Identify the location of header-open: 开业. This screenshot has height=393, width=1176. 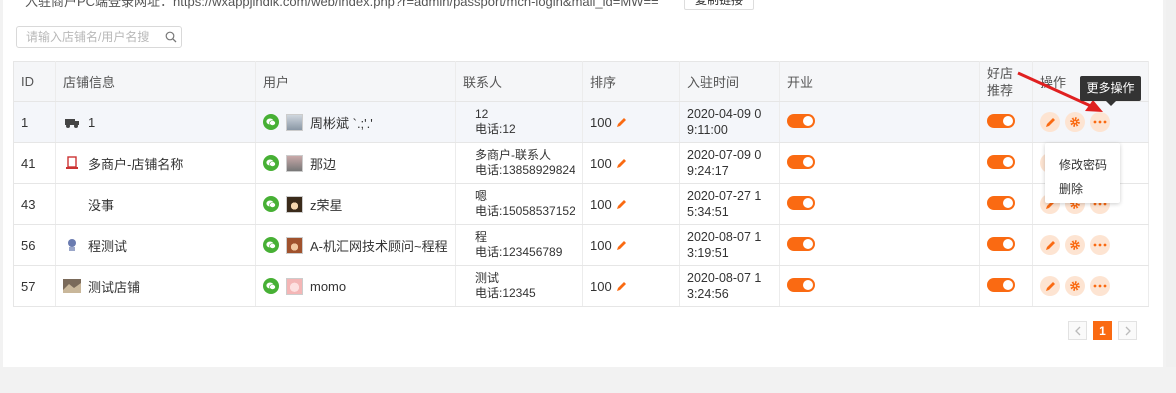
(879, 81).